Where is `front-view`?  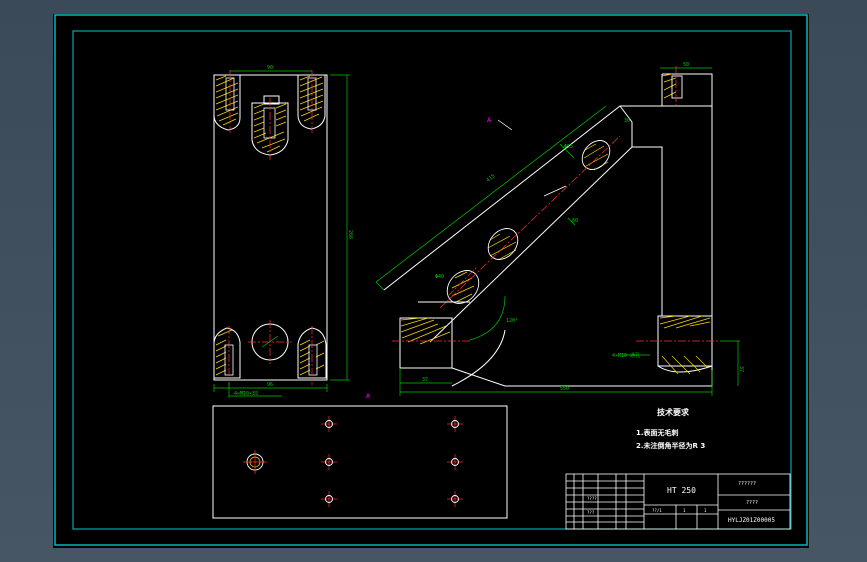 front-view is located at coordinates (270, 227).